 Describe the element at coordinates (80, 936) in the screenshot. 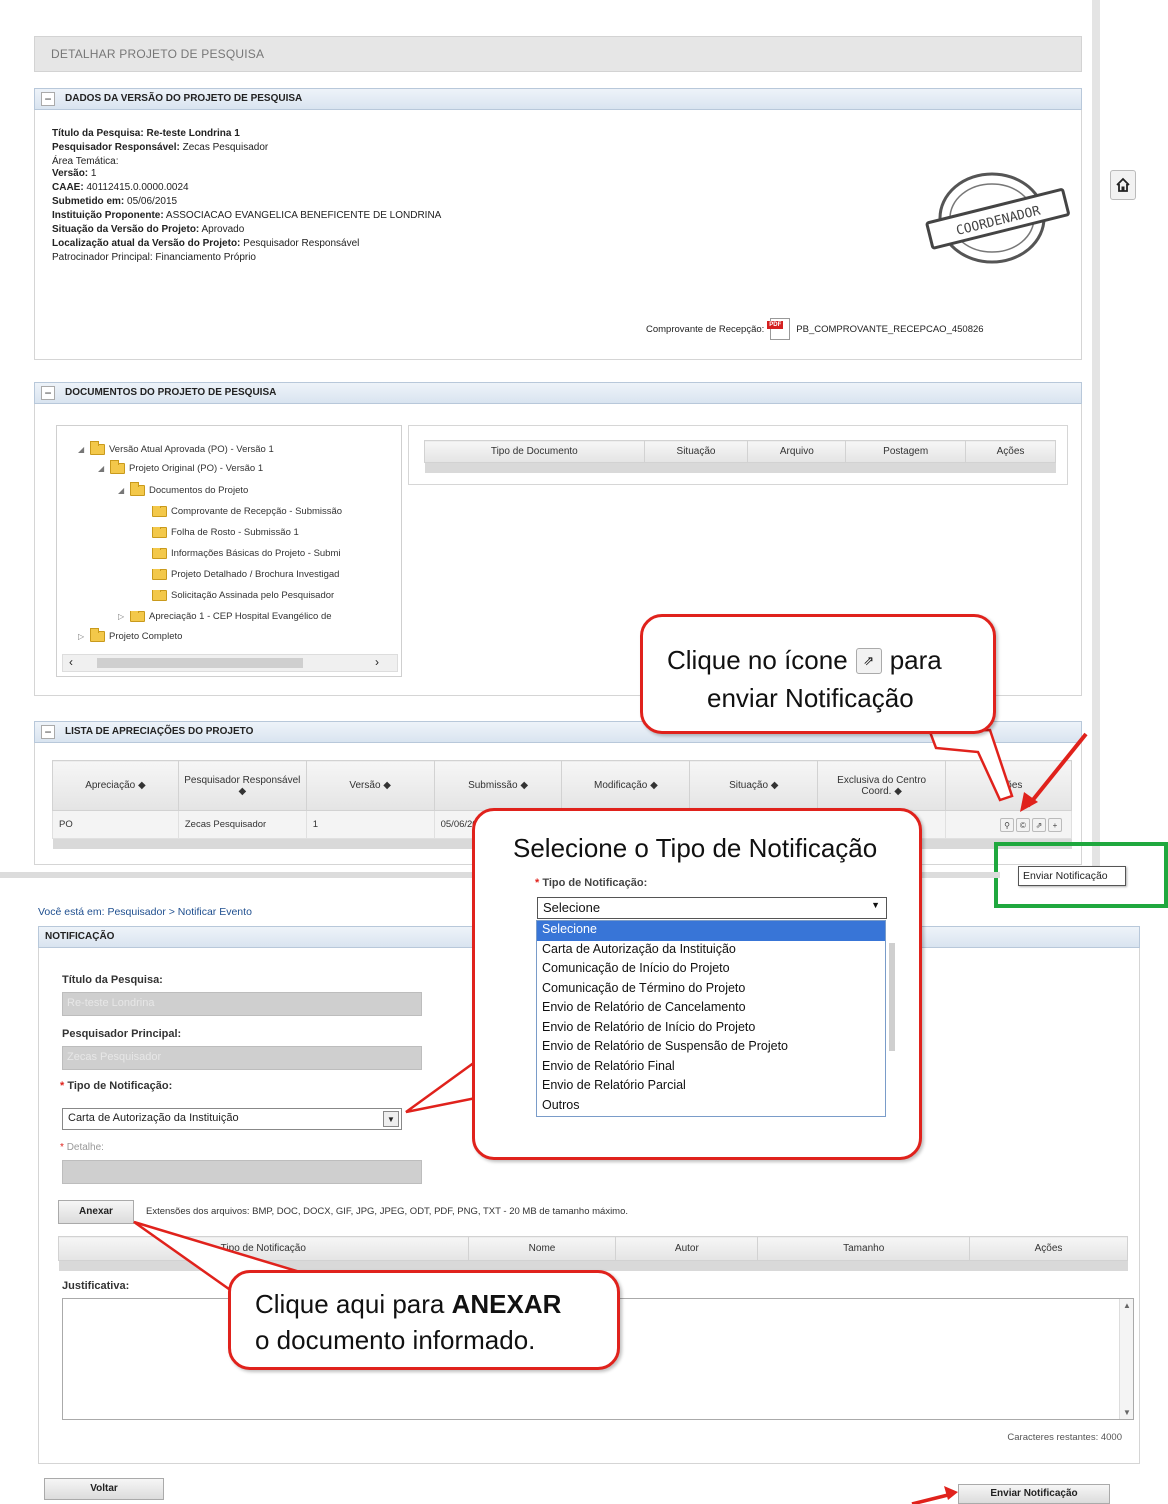

I see `panel-notificacao-title: NOTIFICAÇÃO` at that location.